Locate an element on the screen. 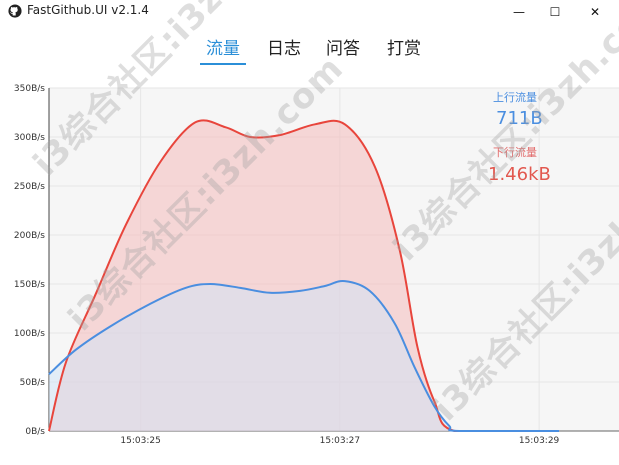 The height and width of the screenshot is (465, 619). maximize-icon: ☐ is located at coordinates (555, 12).